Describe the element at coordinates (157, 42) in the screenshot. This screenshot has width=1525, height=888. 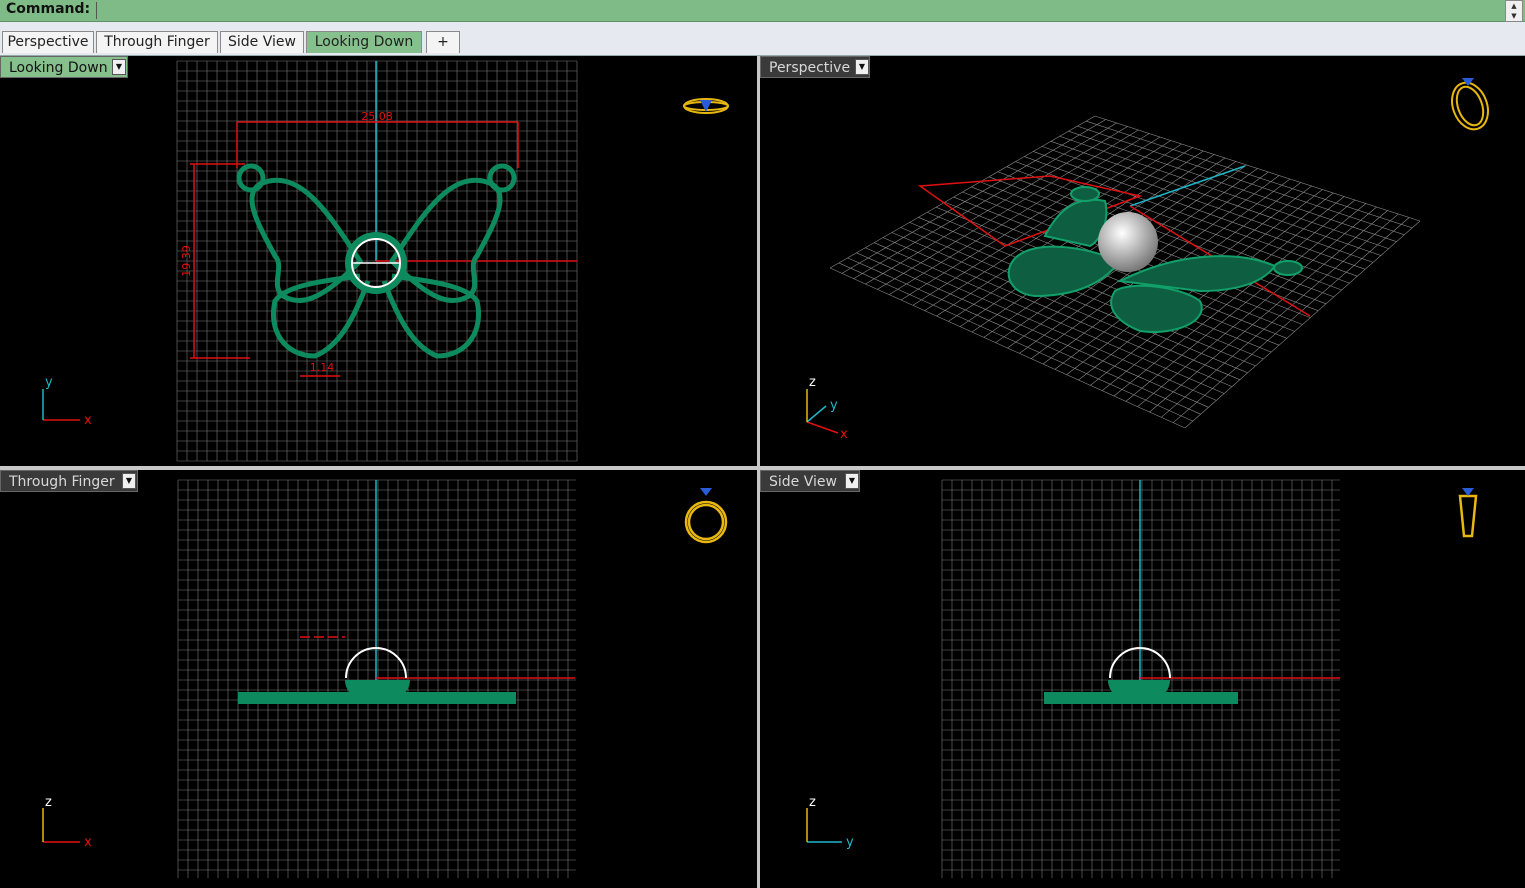
I see `tab-through-finger: Through Finger` at that location.